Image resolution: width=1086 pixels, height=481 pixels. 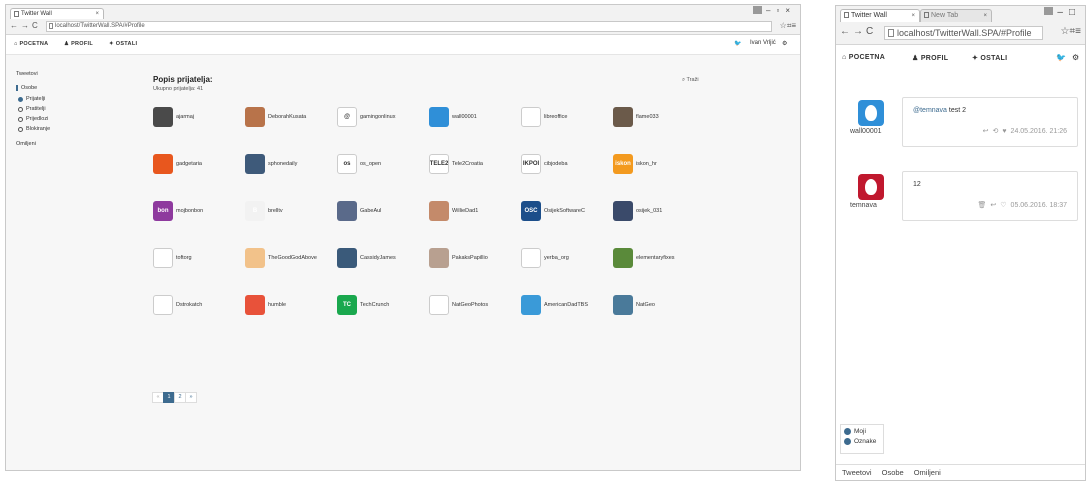 I want to click on friend-item: ajarmaj, so click(x=199, y=119).